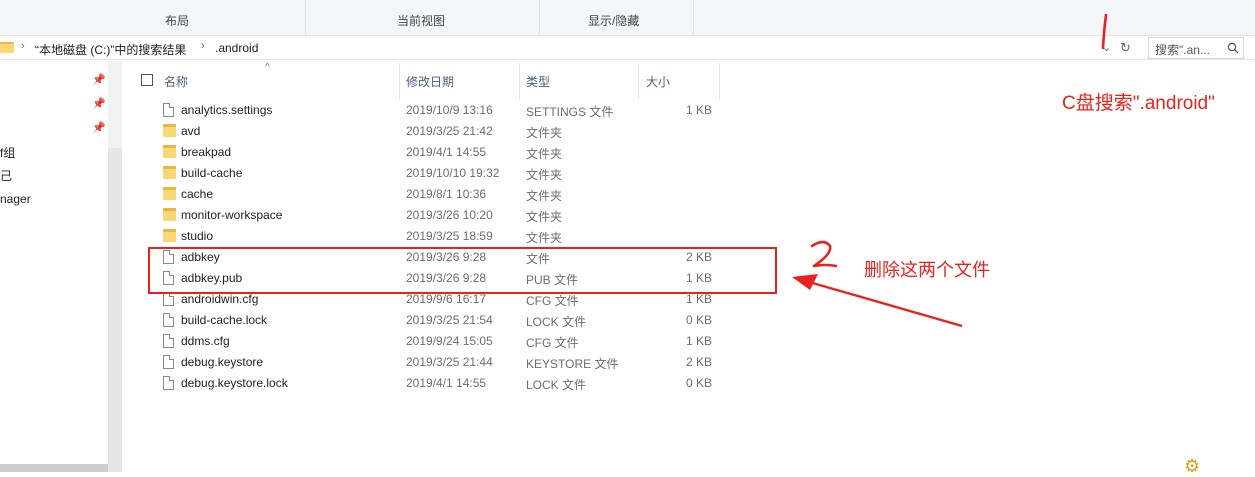 Image resolution: width=1255 pixels, height=477 pixels. What do you see at coordinates (177, 21) in the screenshot?
I see `ribbon-group-layout-label: 布局` at bounding box center [177, 21].